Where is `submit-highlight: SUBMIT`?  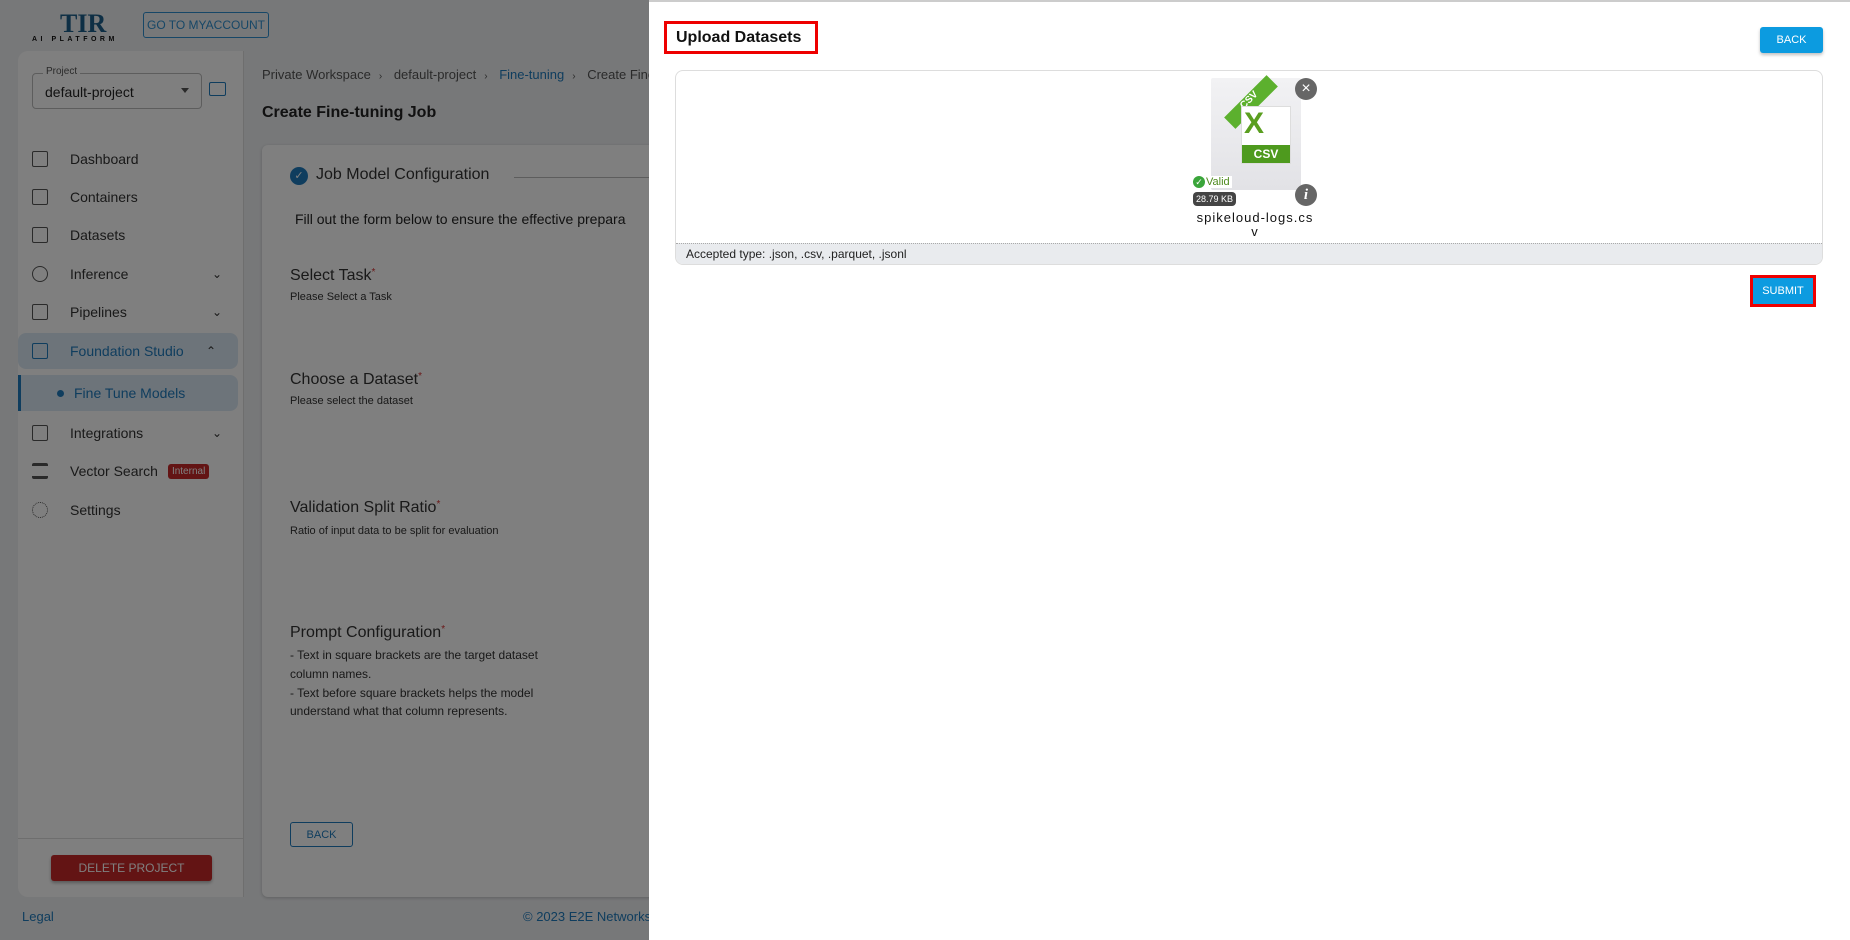
submit-highlight: SUBMIT is located at coordinates (1783, 291).